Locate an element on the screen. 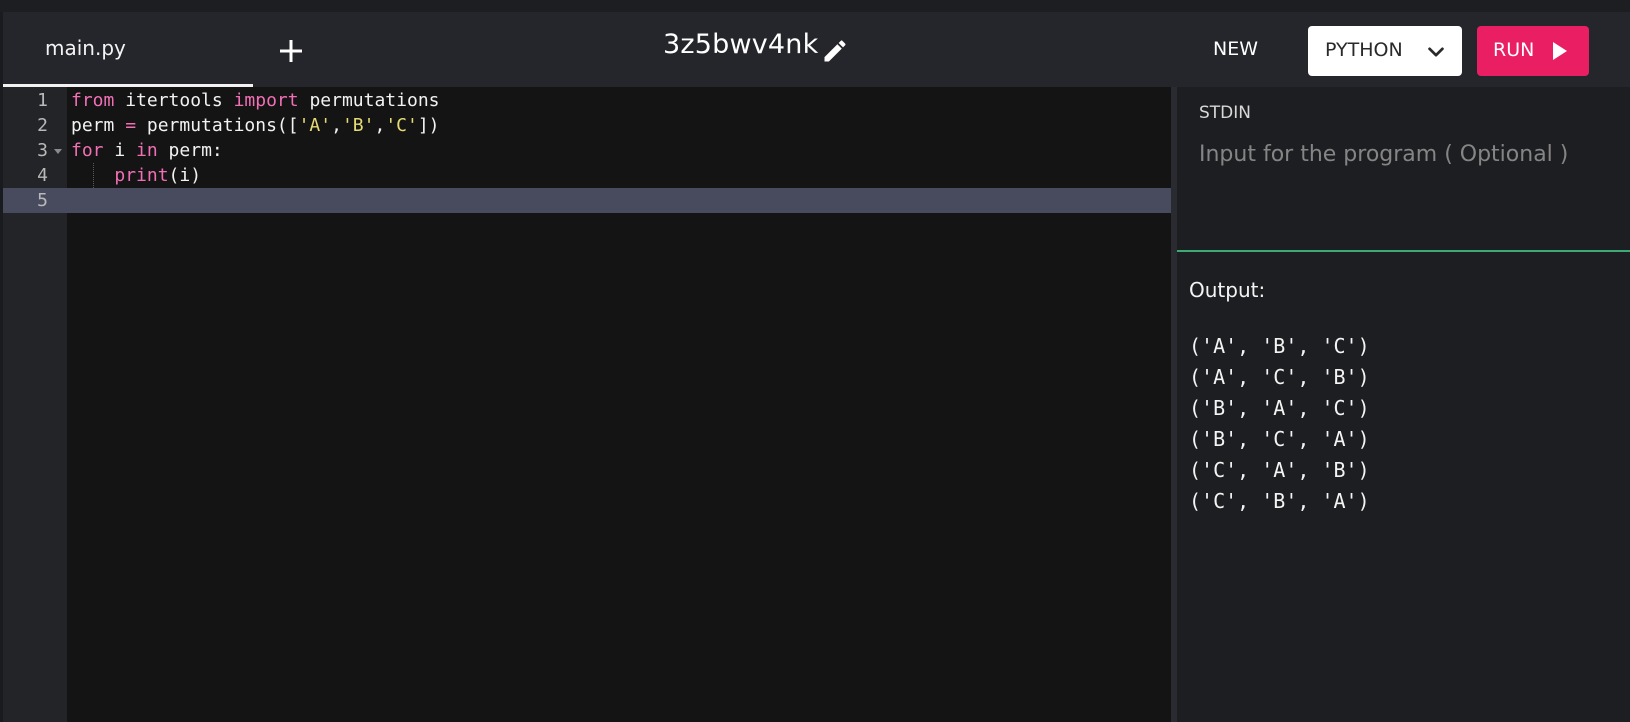 Image resolution: width=1630 pixels, height=722 pixels. keyword-token: in is located at coordinates (147, 150).